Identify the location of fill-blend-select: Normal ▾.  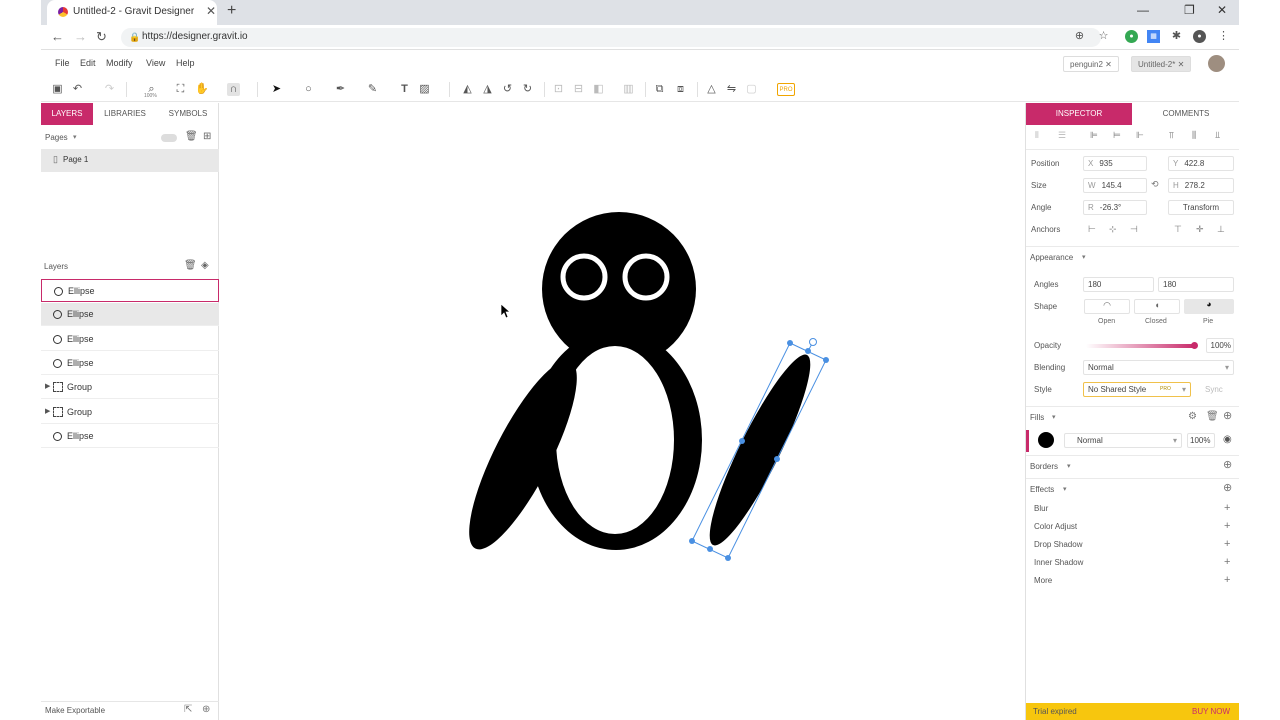
(1123, 440).